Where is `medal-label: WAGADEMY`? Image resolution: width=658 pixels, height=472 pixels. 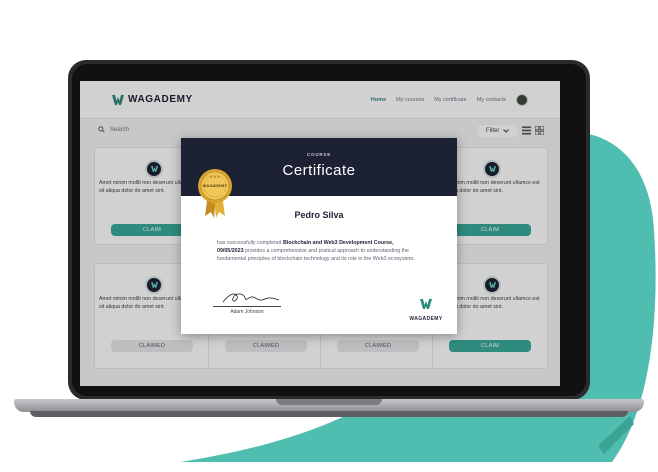 medal-label: WAGADEMY is located at coordinates (215, 186).